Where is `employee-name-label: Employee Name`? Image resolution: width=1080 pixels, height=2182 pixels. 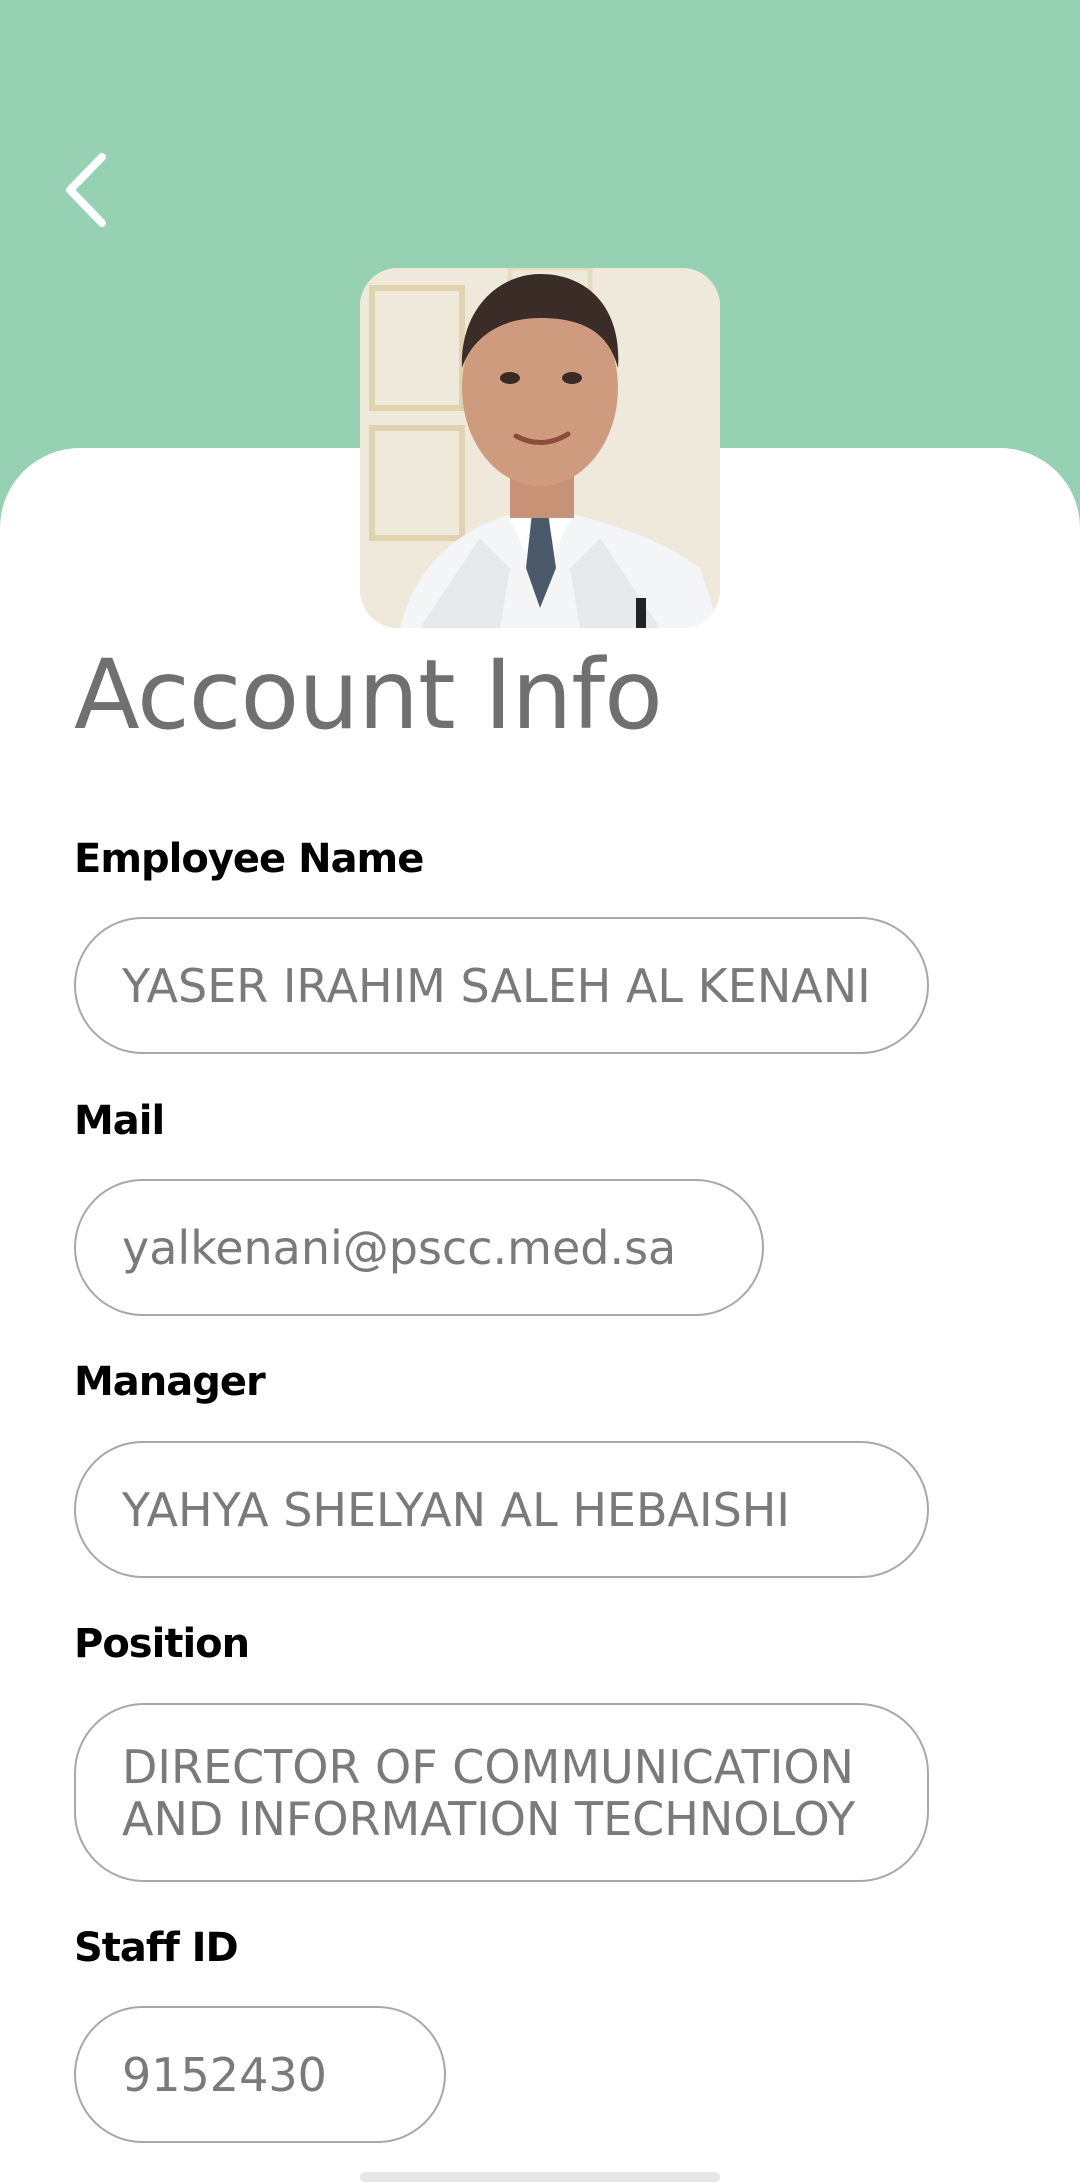
employee-name-label: Employee Name is located at coordinates (249, 859).